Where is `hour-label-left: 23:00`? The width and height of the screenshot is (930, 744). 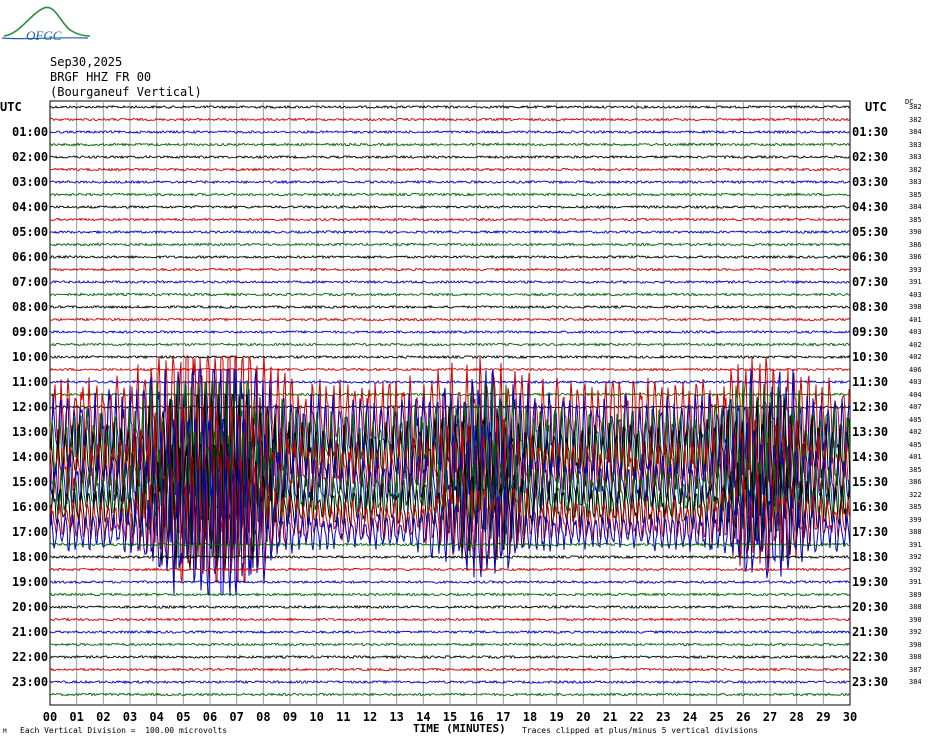
hour-label-left: 23:00 is located at coordinates (30, 682).